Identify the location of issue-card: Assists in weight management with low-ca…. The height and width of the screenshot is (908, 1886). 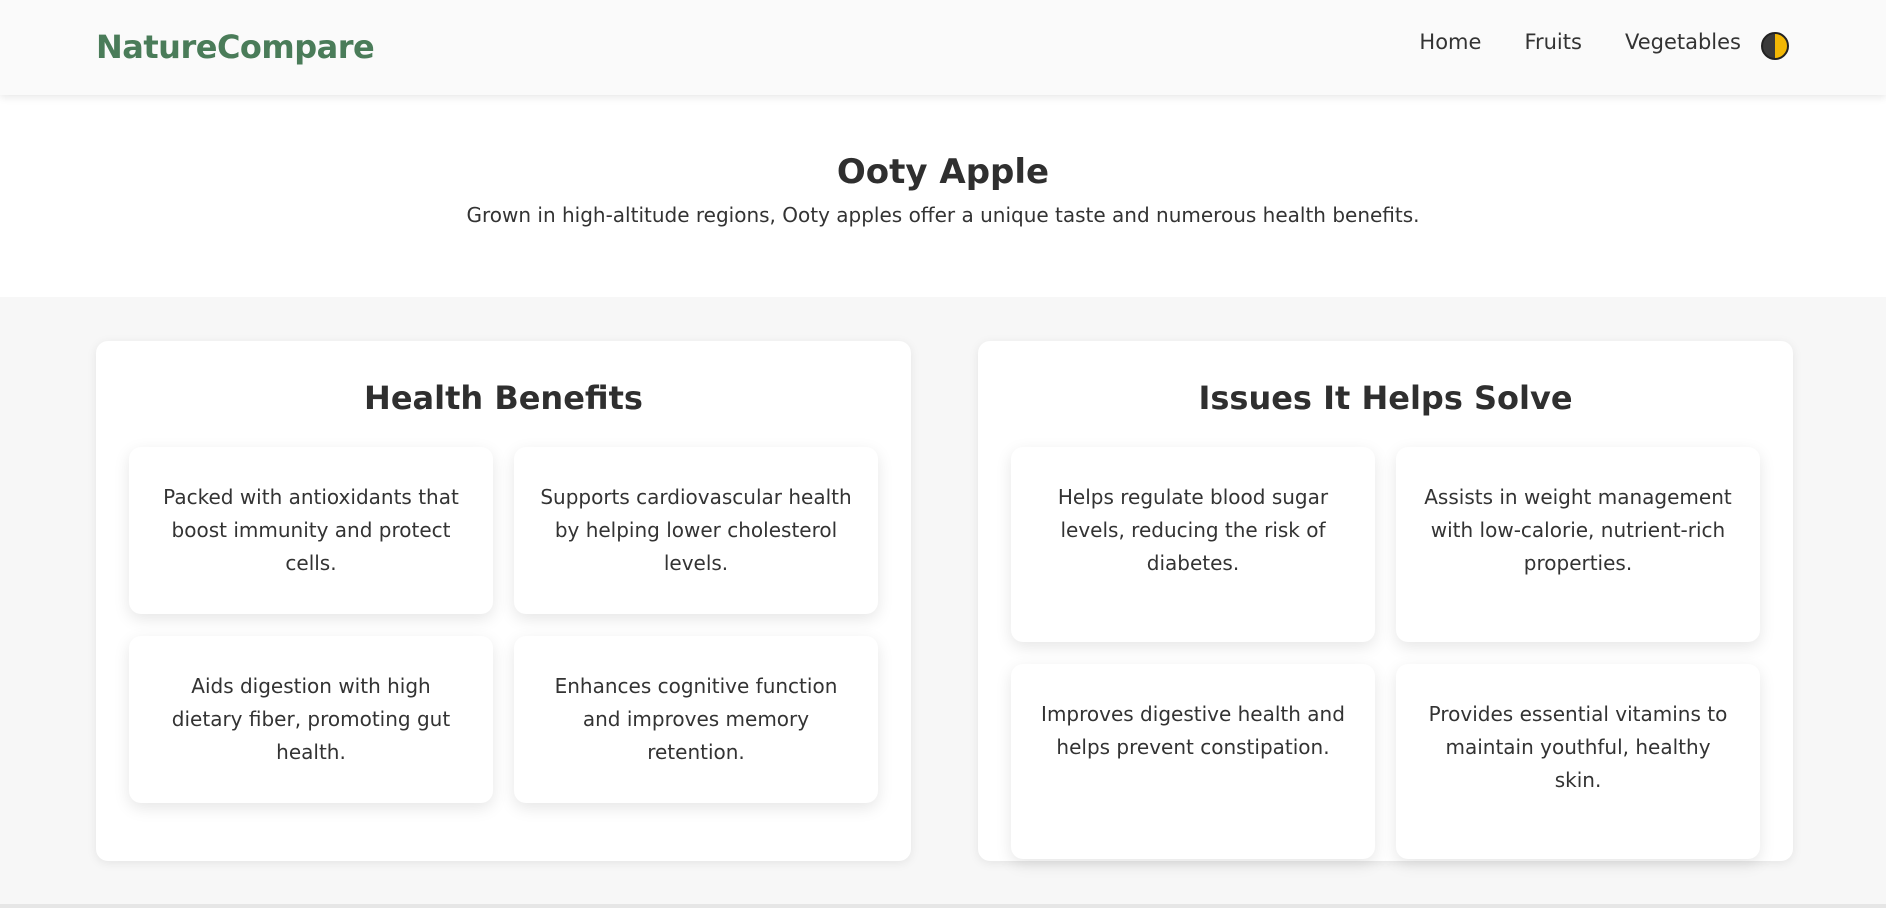
(1578, 544).